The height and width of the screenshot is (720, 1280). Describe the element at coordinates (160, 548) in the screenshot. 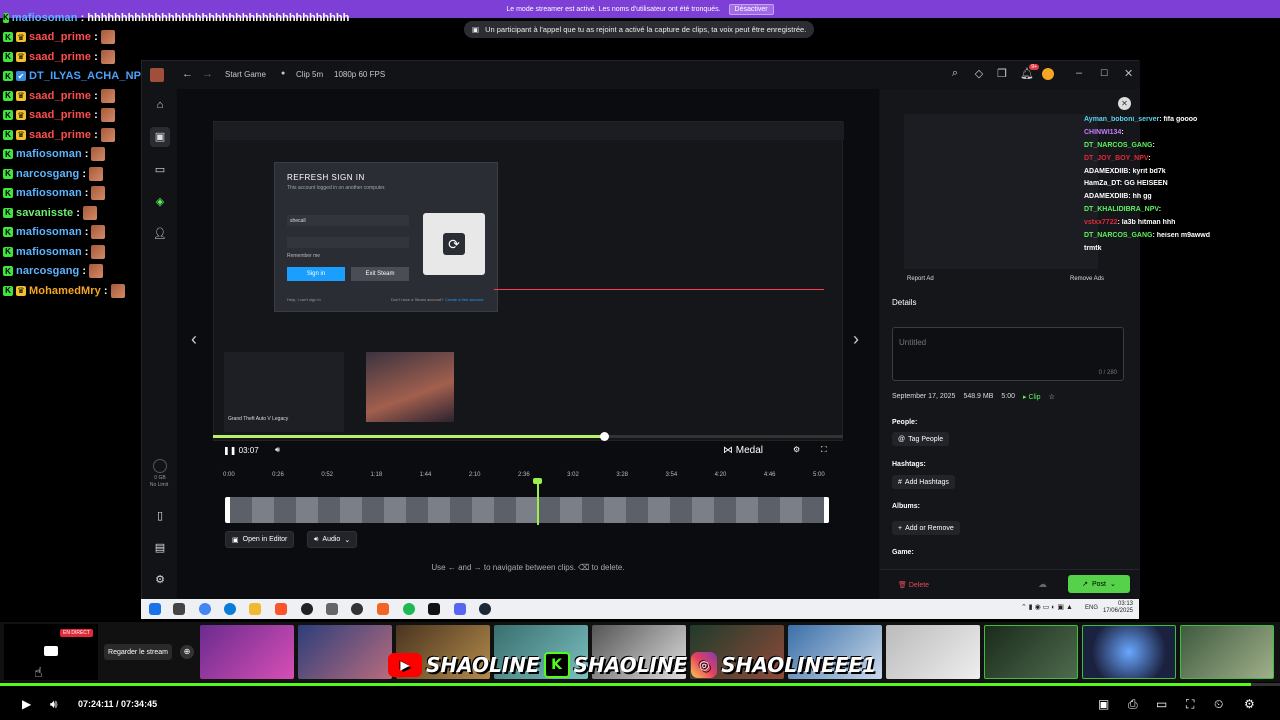

I see `feedback-icon: ▤` at that location.